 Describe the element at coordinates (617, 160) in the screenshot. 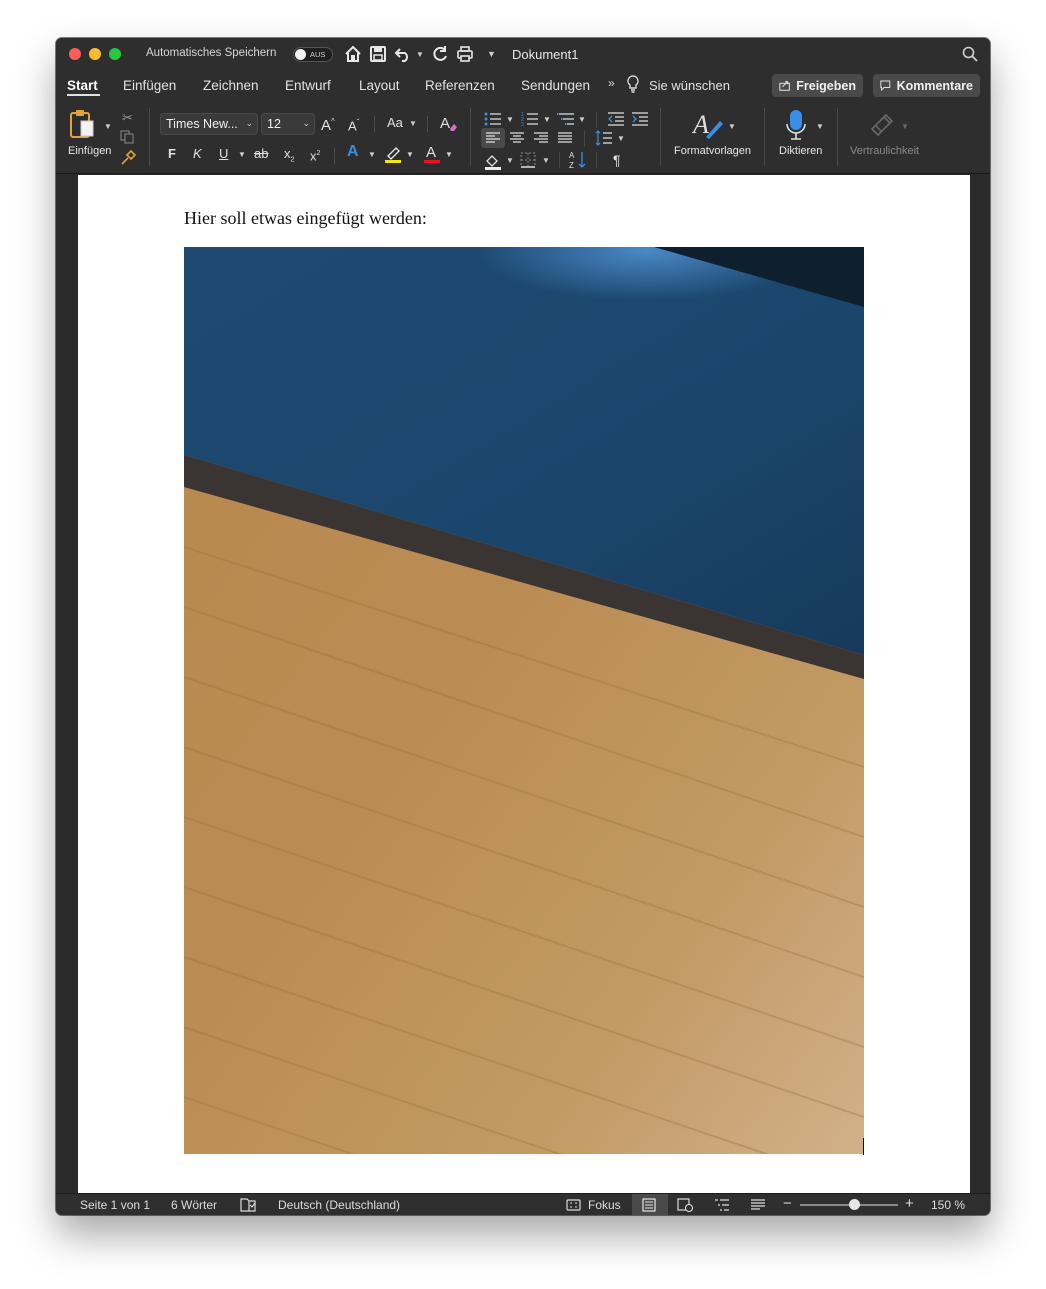

I see `show-formatting-marks-icon: ¶` at that location.